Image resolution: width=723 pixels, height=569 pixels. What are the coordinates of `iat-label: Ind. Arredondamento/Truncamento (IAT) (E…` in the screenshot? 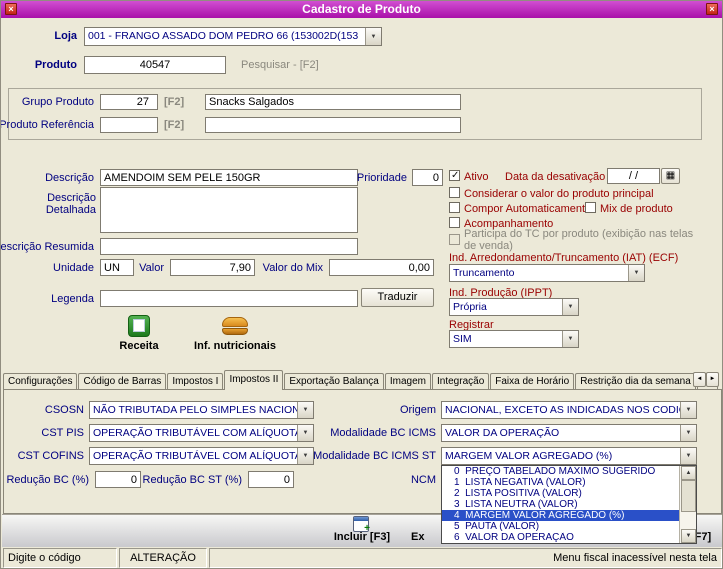 It's located at (564, 258).